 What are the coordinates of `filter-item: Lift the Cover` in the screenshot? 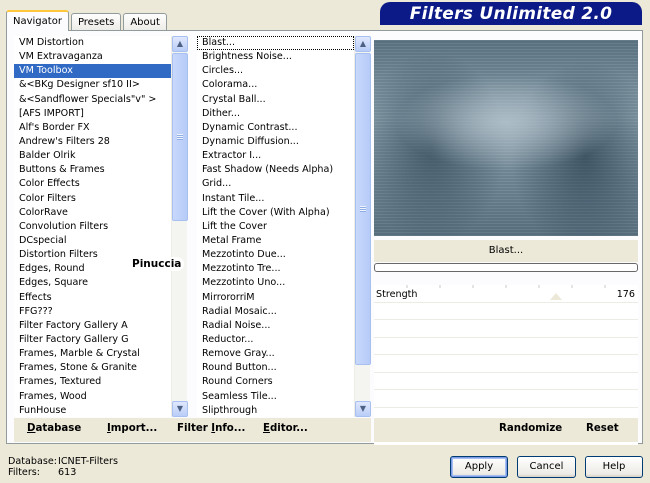 It's located at (275, 227).